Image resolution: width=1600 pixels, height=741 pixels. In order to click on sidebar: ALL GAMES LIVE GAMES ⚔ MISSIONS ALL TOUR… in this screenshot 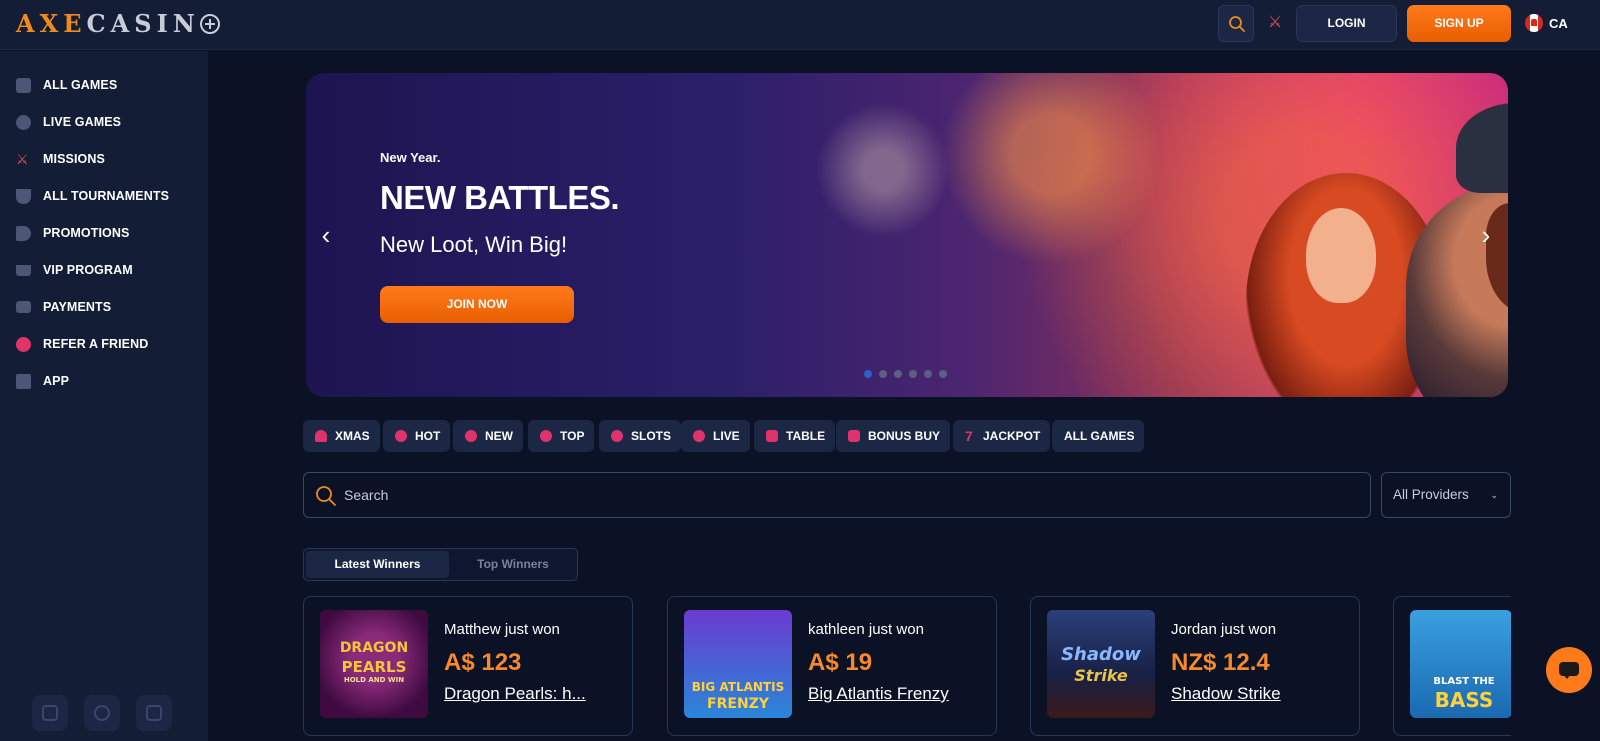, I will do `click(104, 396)`.